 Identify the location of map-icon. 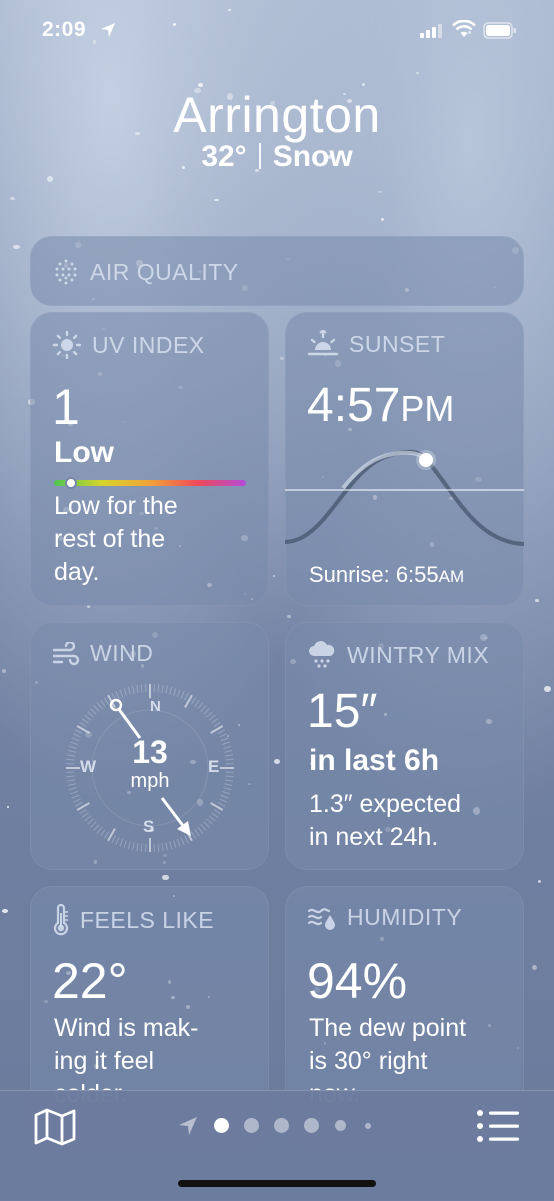
(55, 1127).